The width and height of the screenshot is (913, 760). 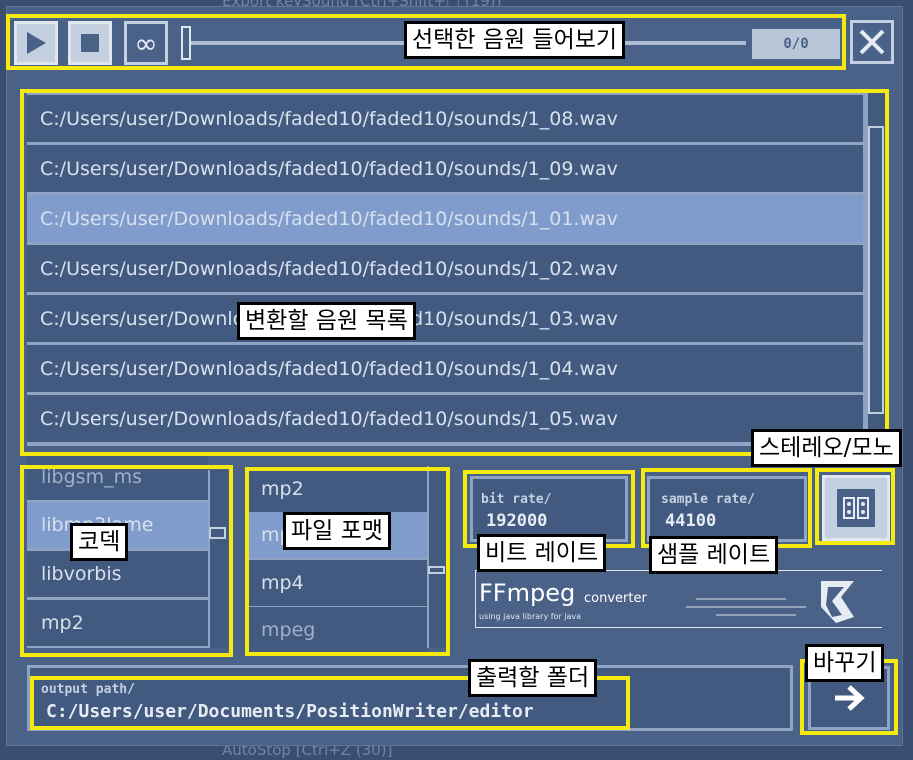 I want to click on highlight-stereo, so click(x=855, y=506).